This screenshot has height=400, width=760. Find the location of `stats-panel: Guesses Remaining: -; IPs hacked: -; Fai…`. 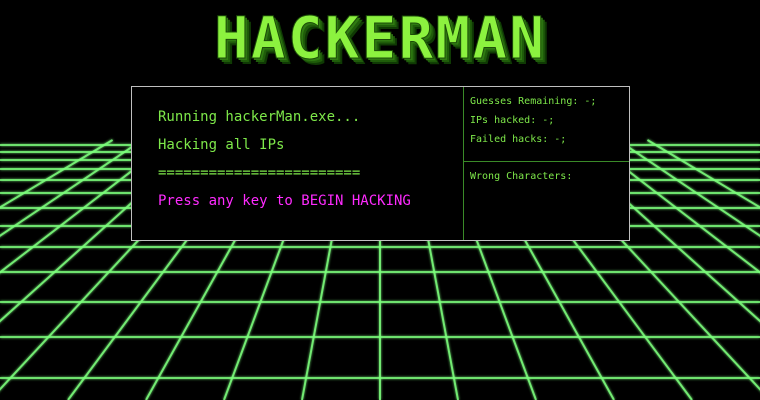

stats-panel: Guesses Remaining: -; IPs hacked: -; Fai… is located at coordinates (546, 163).